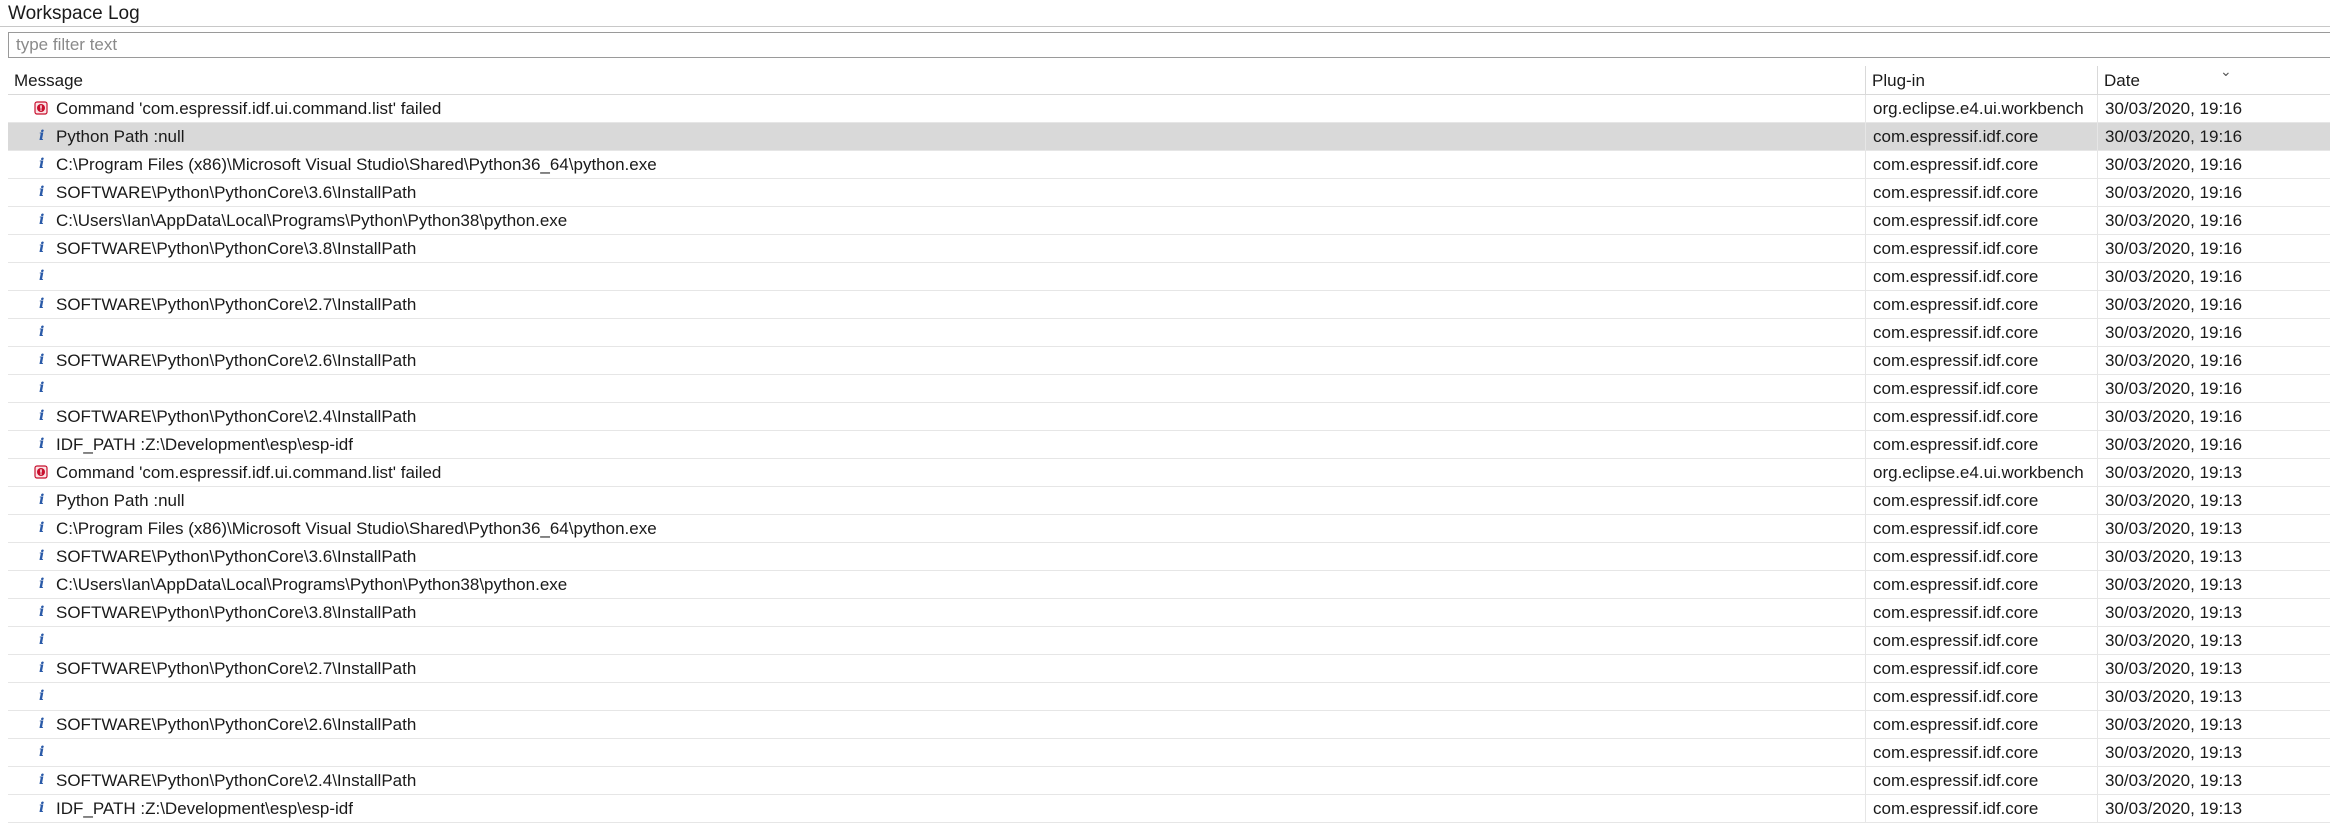 This screenshot has height=830, width=2330. What do you see at coordinates (936, 80) in the screenshot?
I see `column-header-message: Message` at bounding box center [936, 80].